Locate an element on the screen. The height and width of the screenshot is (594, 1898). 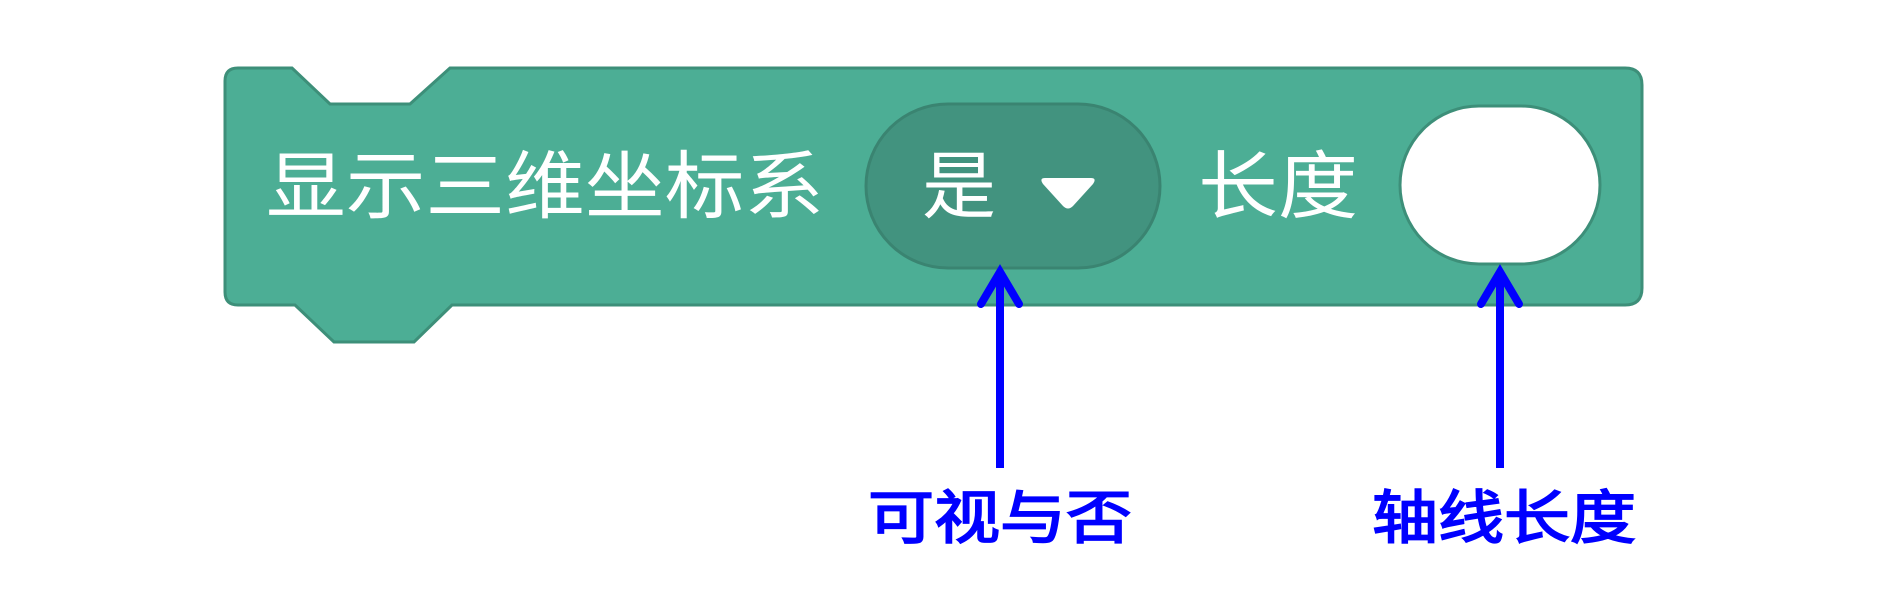
visibility-annotation: 可视与否 is located at coordinates (1000, 408).